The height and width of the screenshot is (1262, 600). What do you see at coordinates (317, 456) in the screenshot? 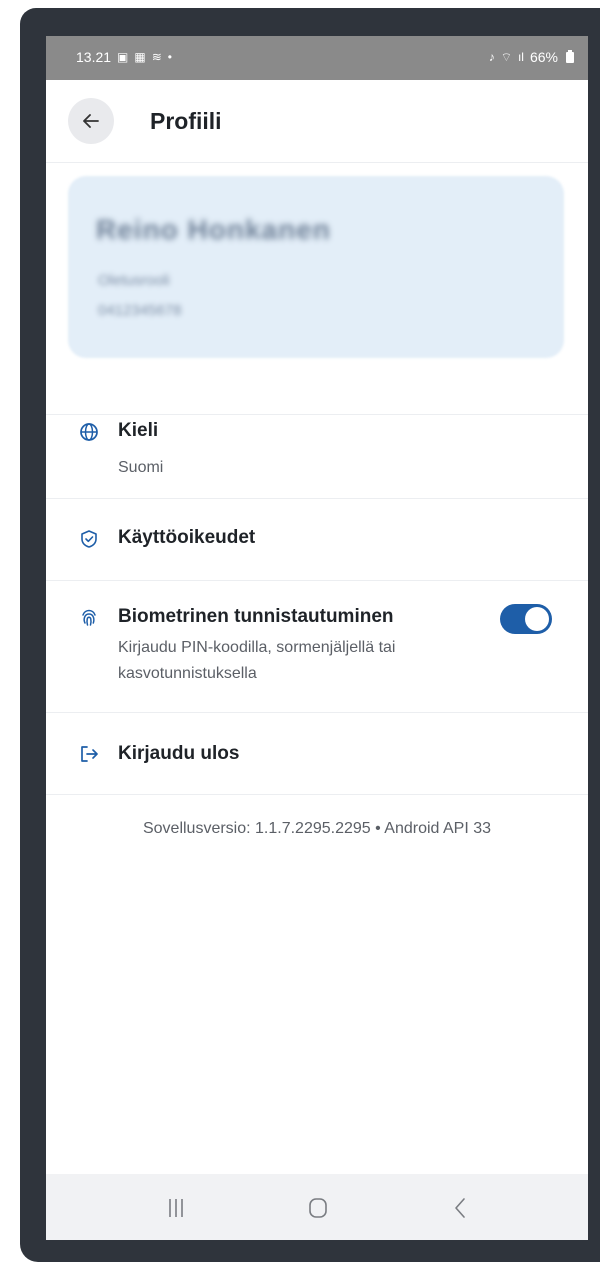
I see `settings-row-language: Kieli Suomi` at bounding box center [317, 456].